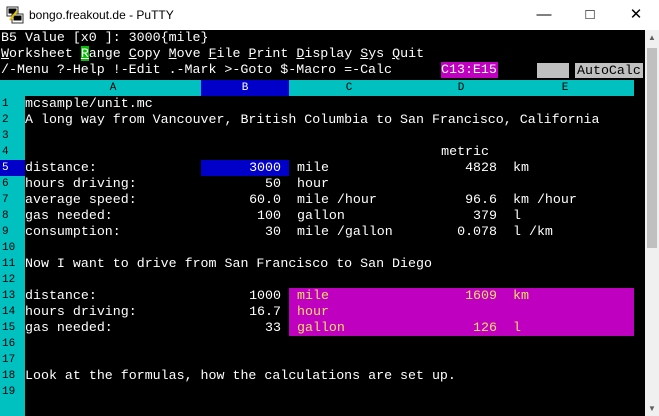 This screenshot has width=659, height=416. Describe the element at coordinates (553, 70) in the screenshot. I see `status-box` at that location.